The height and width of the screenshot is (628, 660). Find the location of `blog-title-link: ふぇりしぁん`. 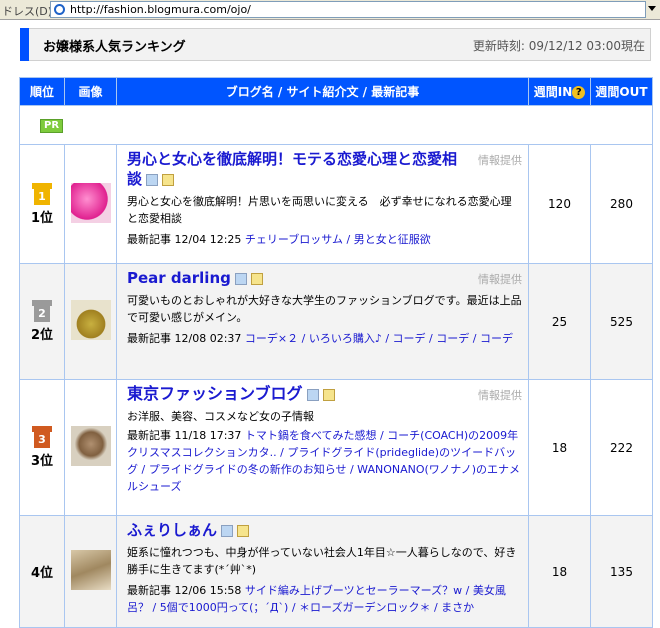

blog-title-link: ふぇりしぁん is located at coordinates (172, 530).